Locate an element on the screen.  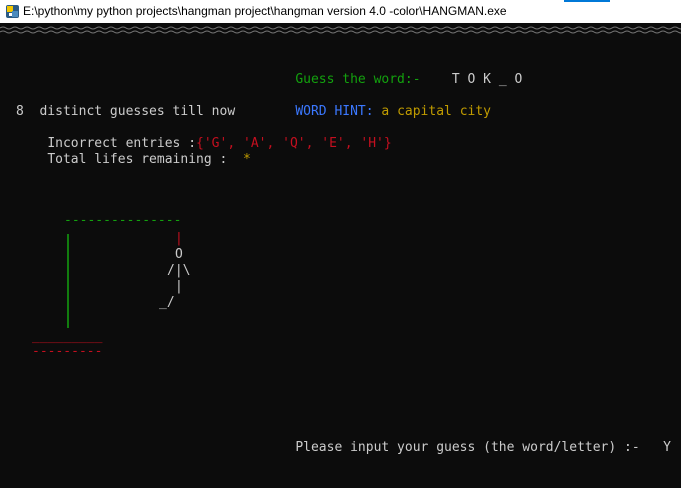
guess-input-value: Y is located at coordinates (667, 447).